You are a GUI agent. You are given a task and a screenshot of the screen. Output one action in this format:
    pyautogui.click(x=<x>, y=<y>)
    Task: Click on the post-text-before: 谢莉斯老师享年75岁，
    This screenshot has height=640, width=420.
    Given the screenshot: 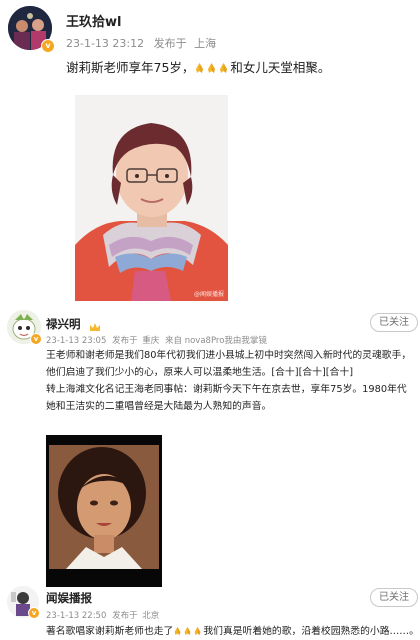 What is the action you would take?
    pyautogui.click(x=130, y=67)
    